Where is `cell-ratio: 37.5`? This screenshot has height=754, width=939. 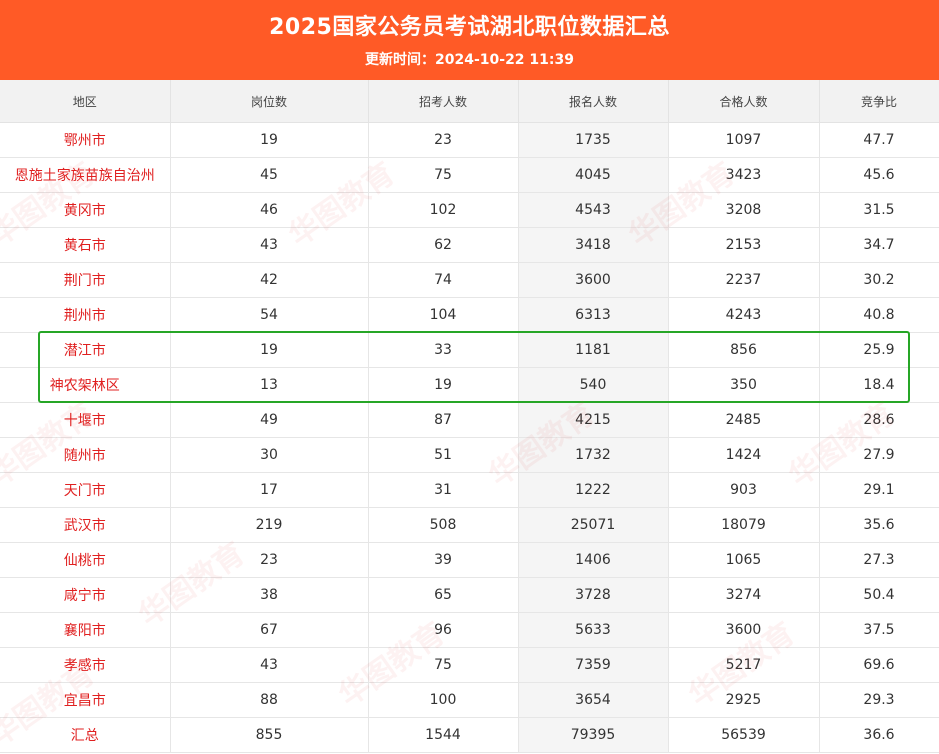 cell-ratio: 37.5 is located at coordinates (879, 630).